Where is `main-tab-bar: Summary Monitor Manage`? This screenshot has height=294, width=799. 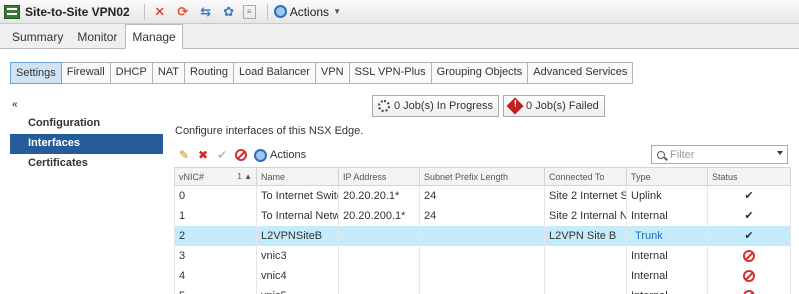 main-tab-bar: Summary Monitor Manage is located at coordinates (399, 36).